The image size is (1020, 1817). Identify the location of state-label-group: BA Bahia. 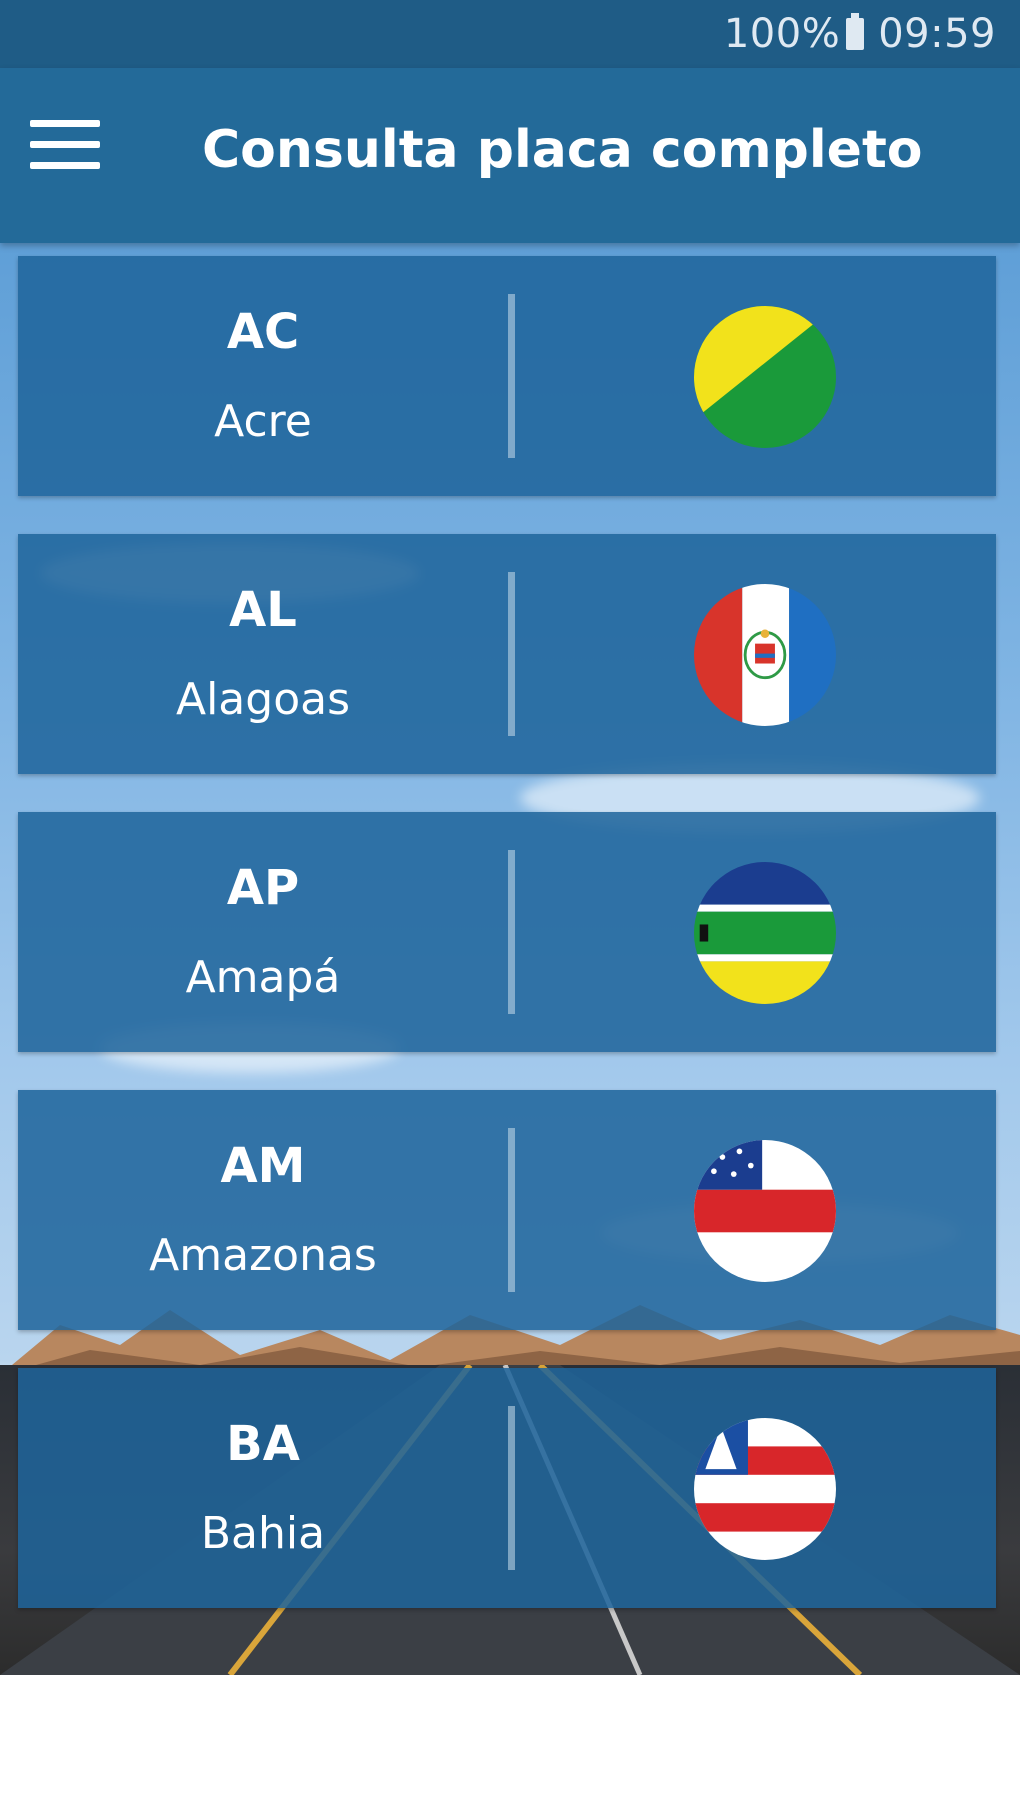
(263, 1488).